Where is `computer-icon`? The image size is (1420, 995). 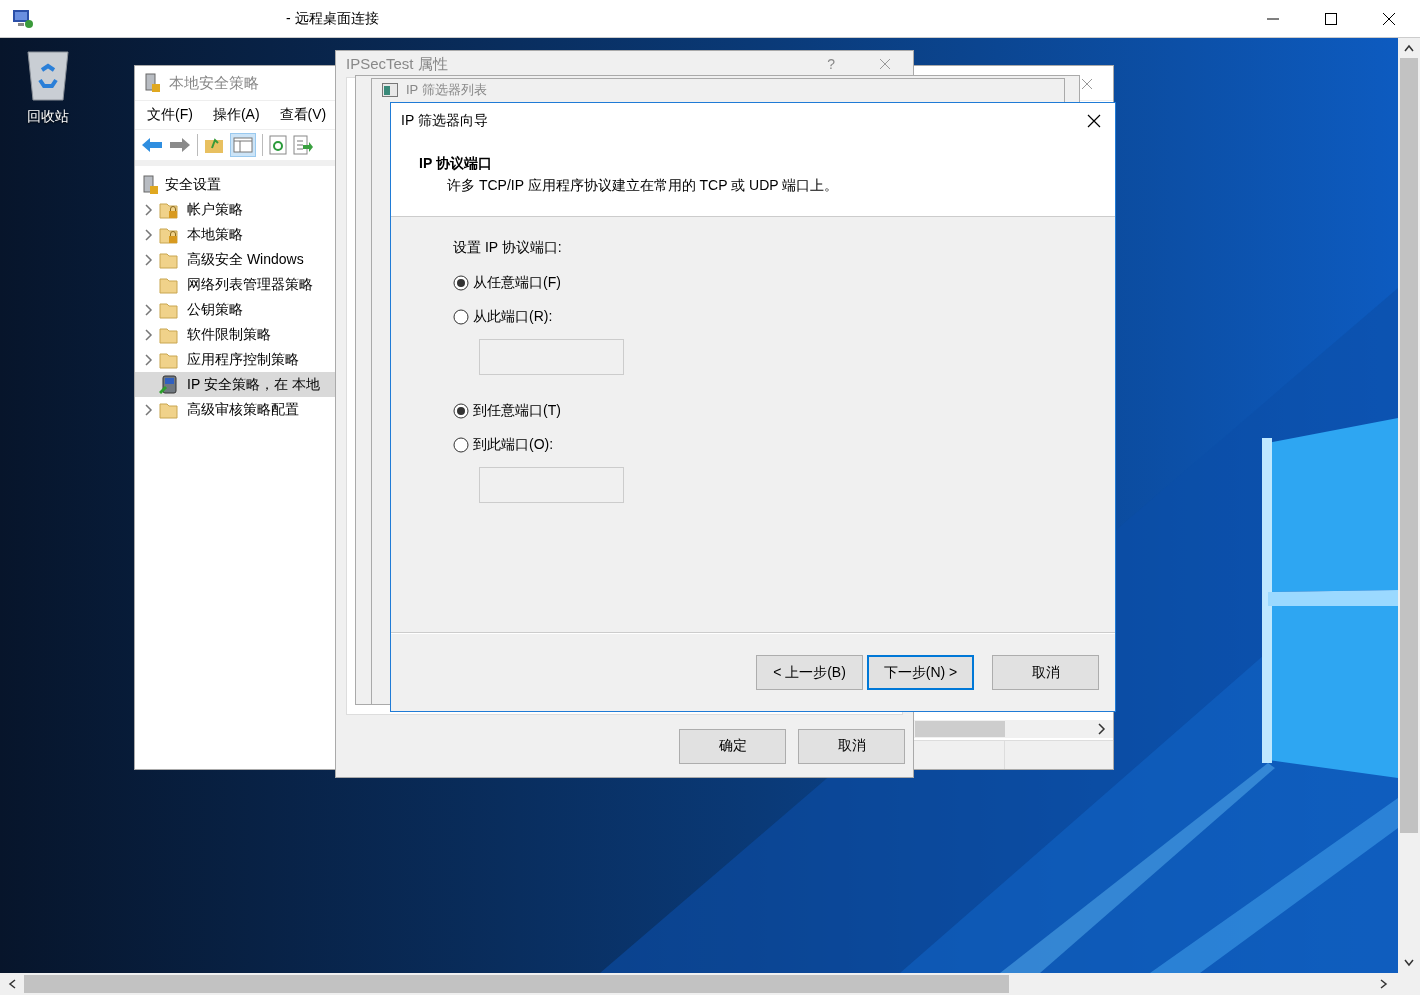 computer-icon is located at coordinates (169, 384).